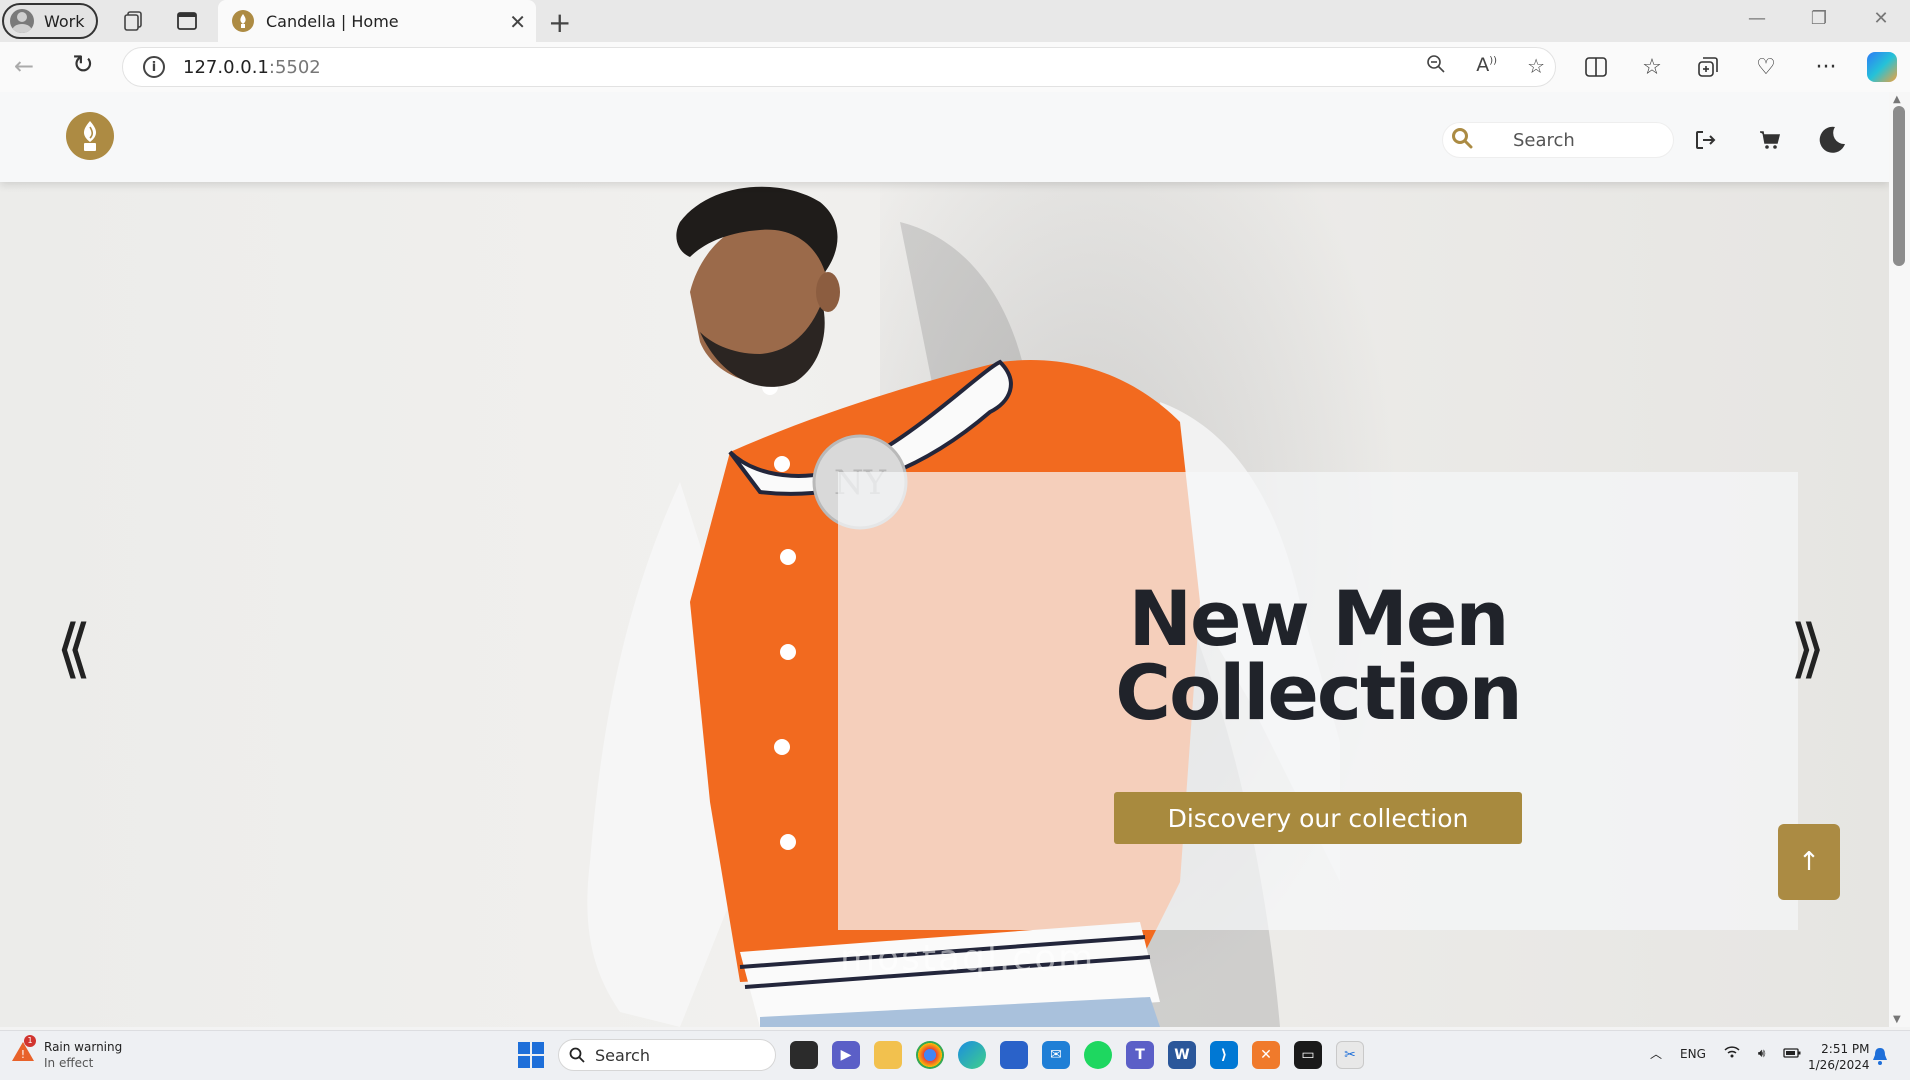 The height and width of the screenshot is (1080, 1910). What do you see at coordinates (972, 1055) in the screenshot?
I see `edge-icon` at bounding box center [972, 1055].